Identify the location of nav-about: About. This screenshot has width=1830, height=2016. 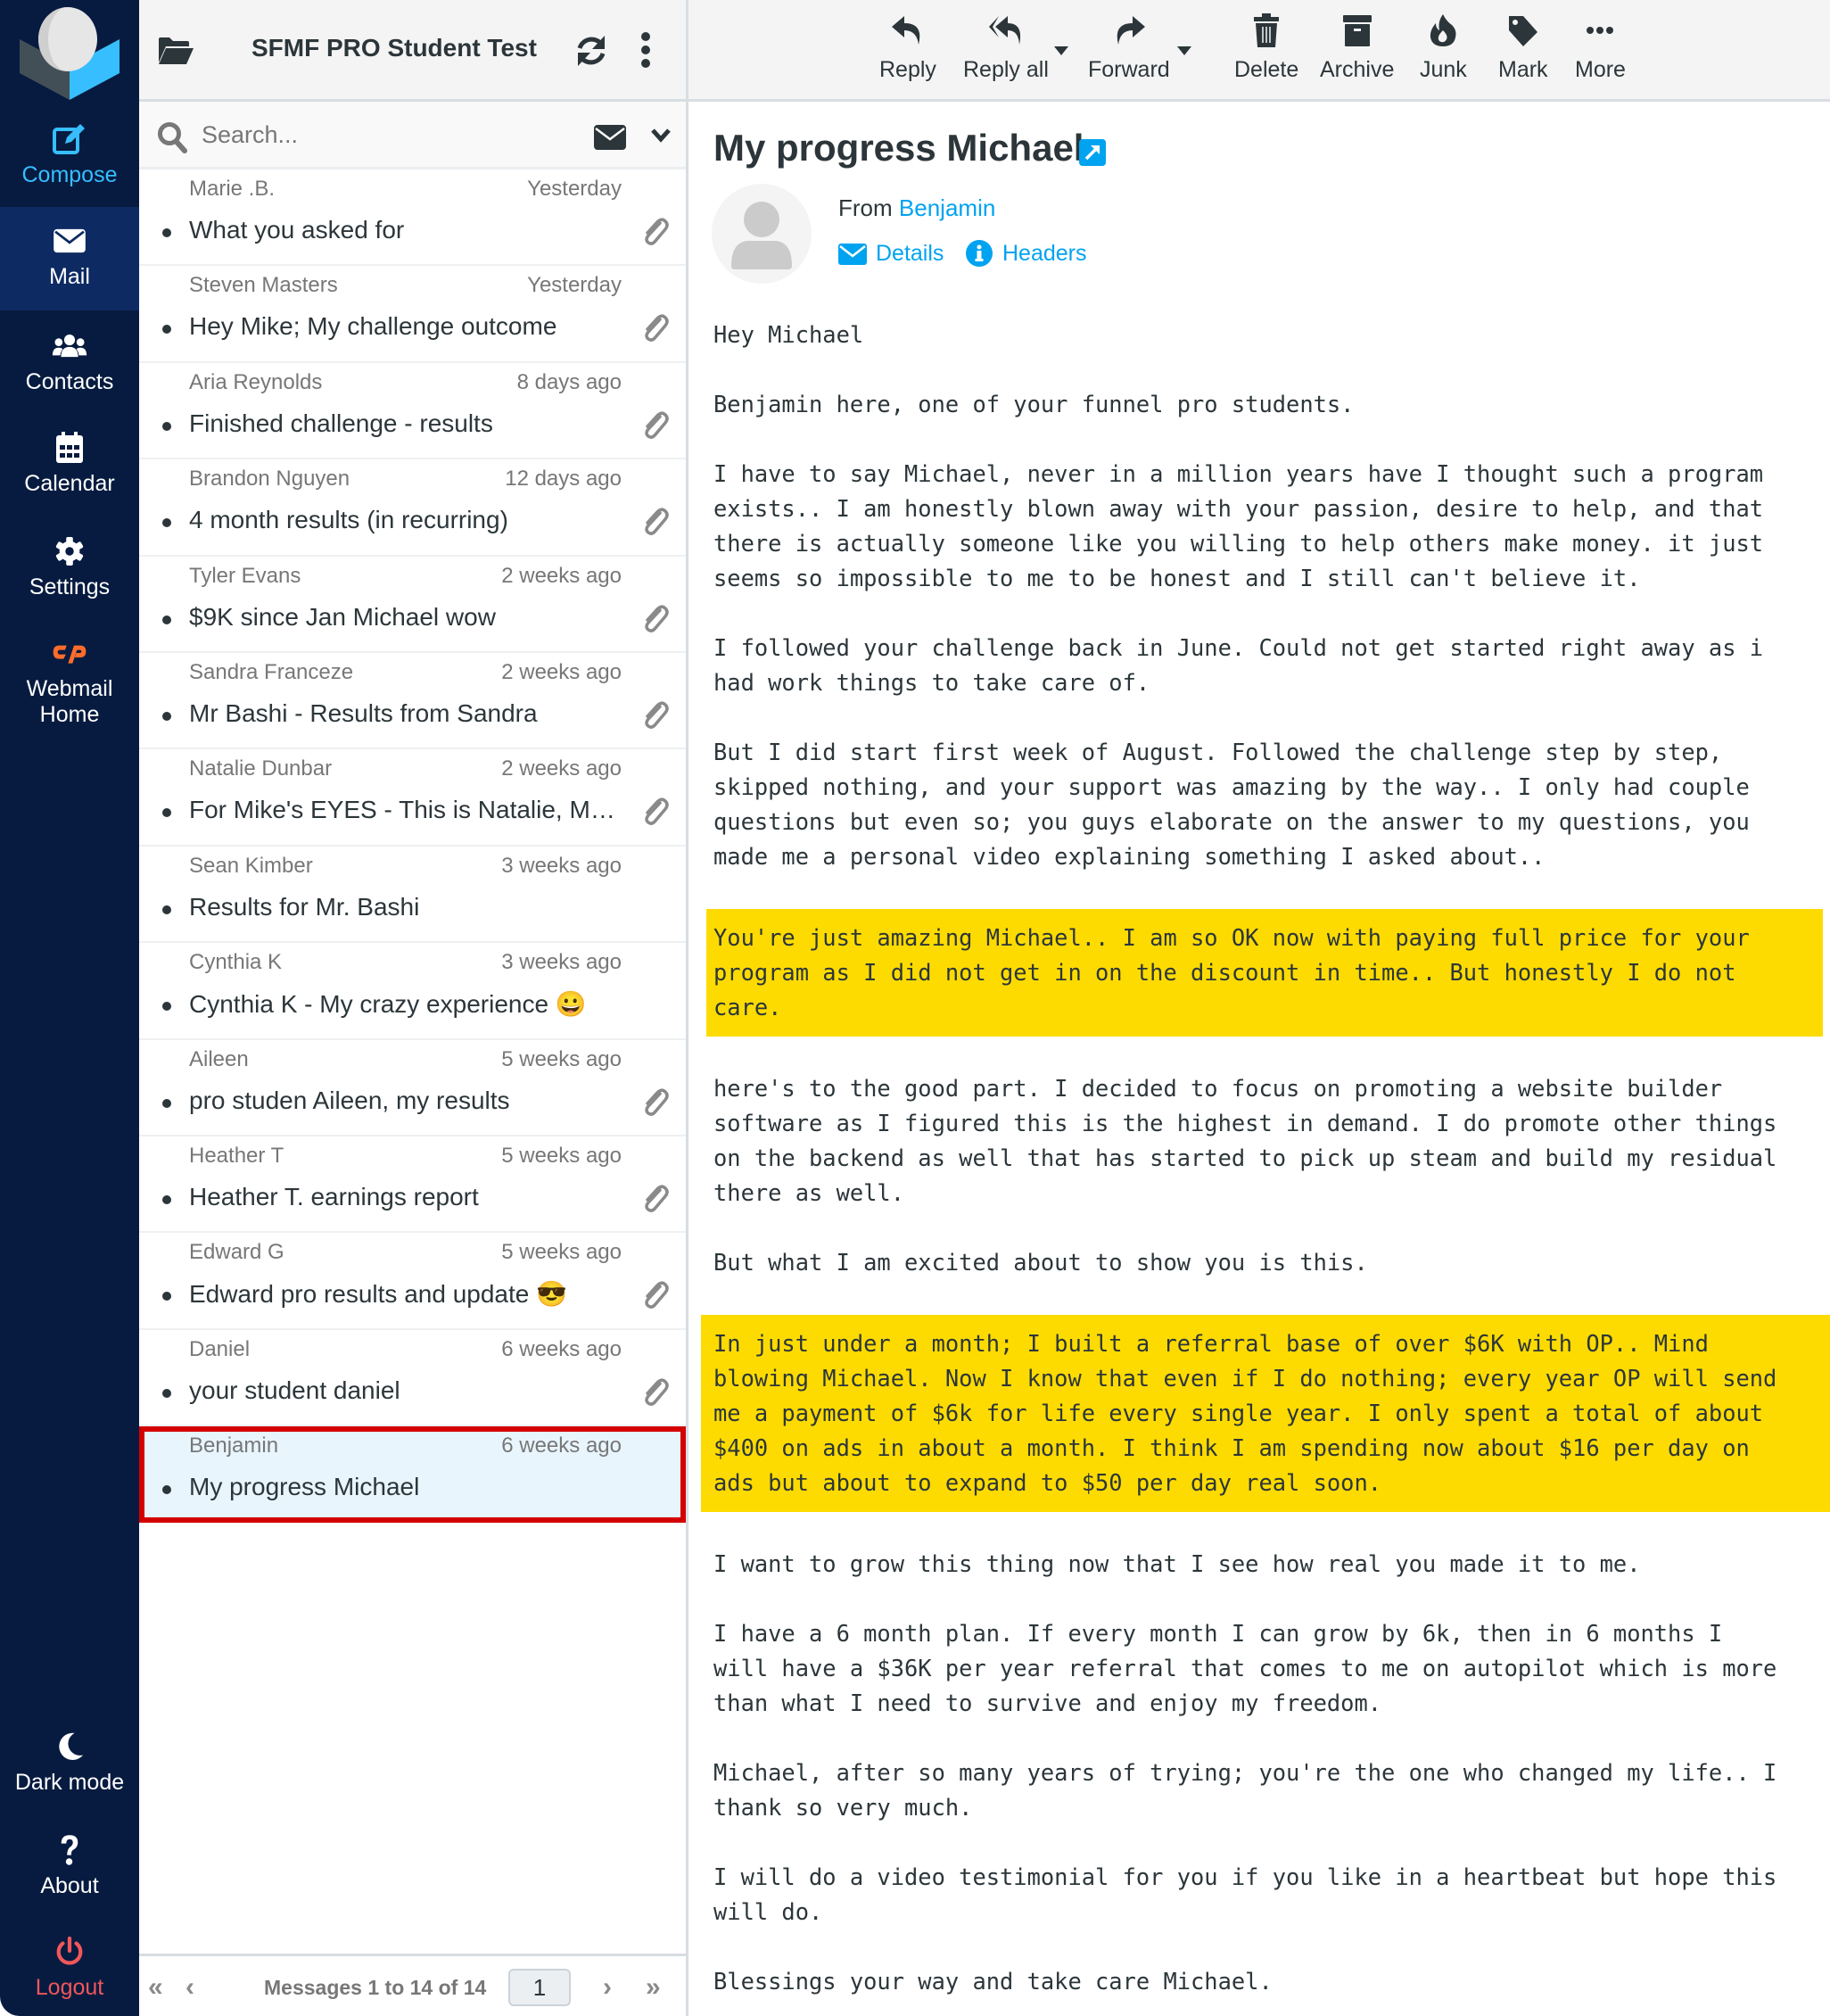
(70, 1867).